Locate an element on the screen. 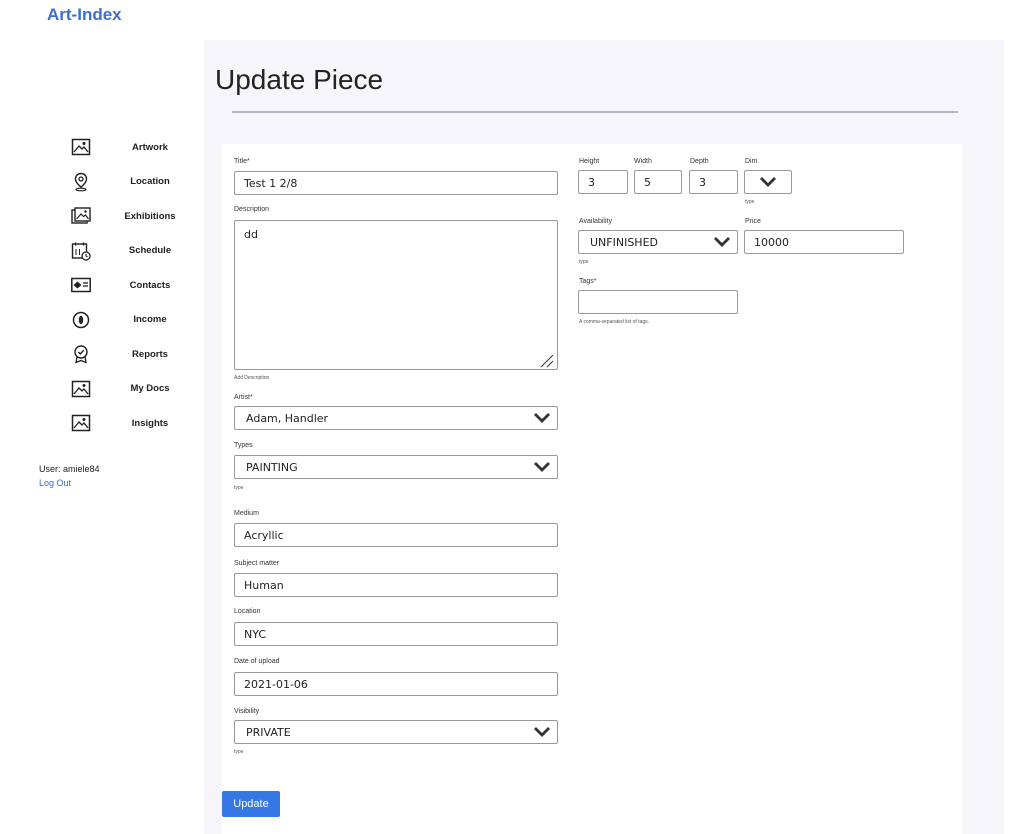 The image size is (1010, 834). sidebar-item-label: Income is located at coordinates (150, 320).